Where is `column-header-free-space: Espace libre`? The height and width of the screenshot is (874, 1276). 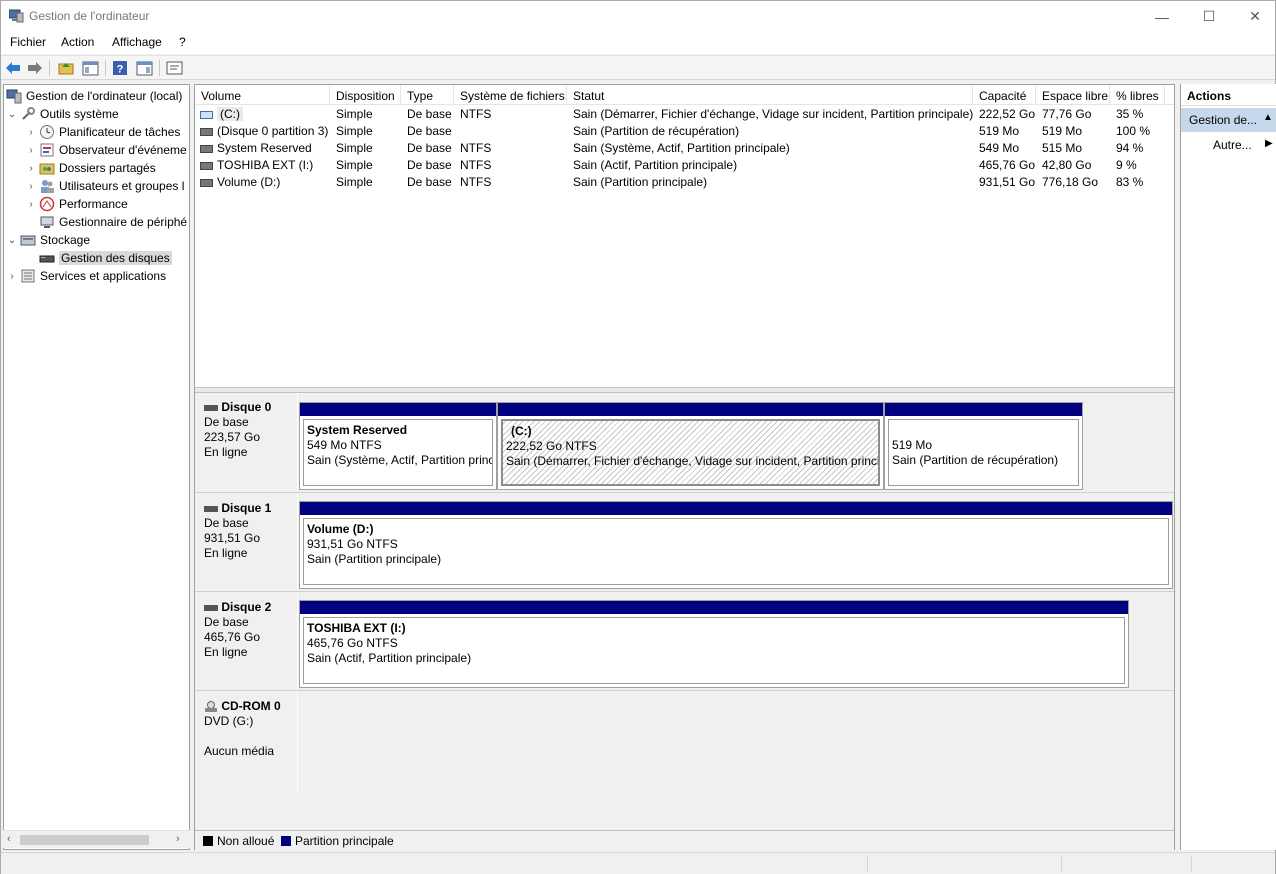 column-header-free-space: Espace libre is located at coordinates (1073, 95).